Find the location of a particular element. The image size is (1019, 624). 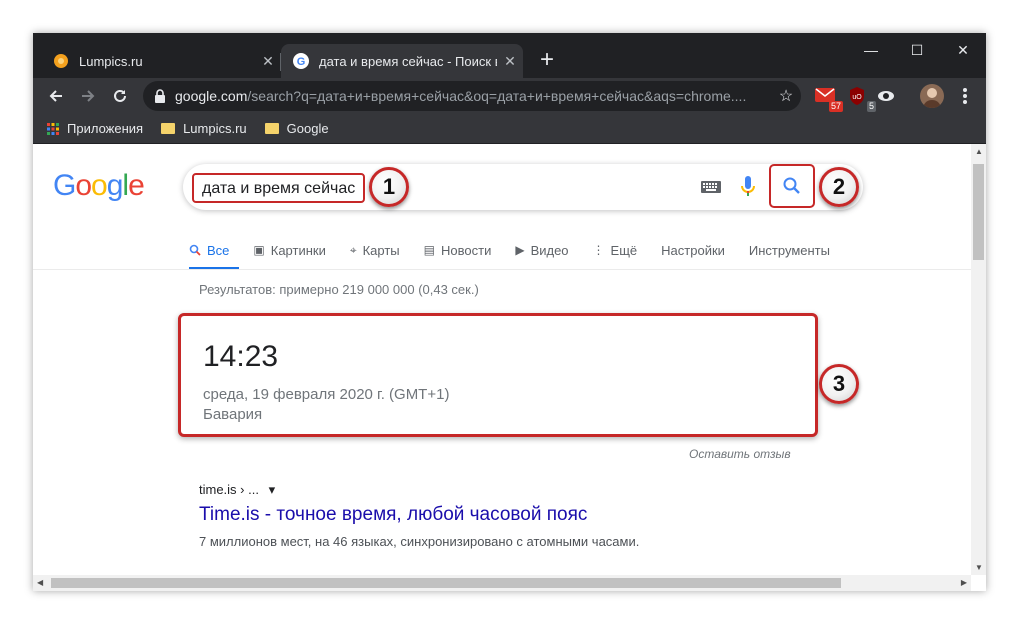

new-tab-button: + is located at coordinates (547, 61).